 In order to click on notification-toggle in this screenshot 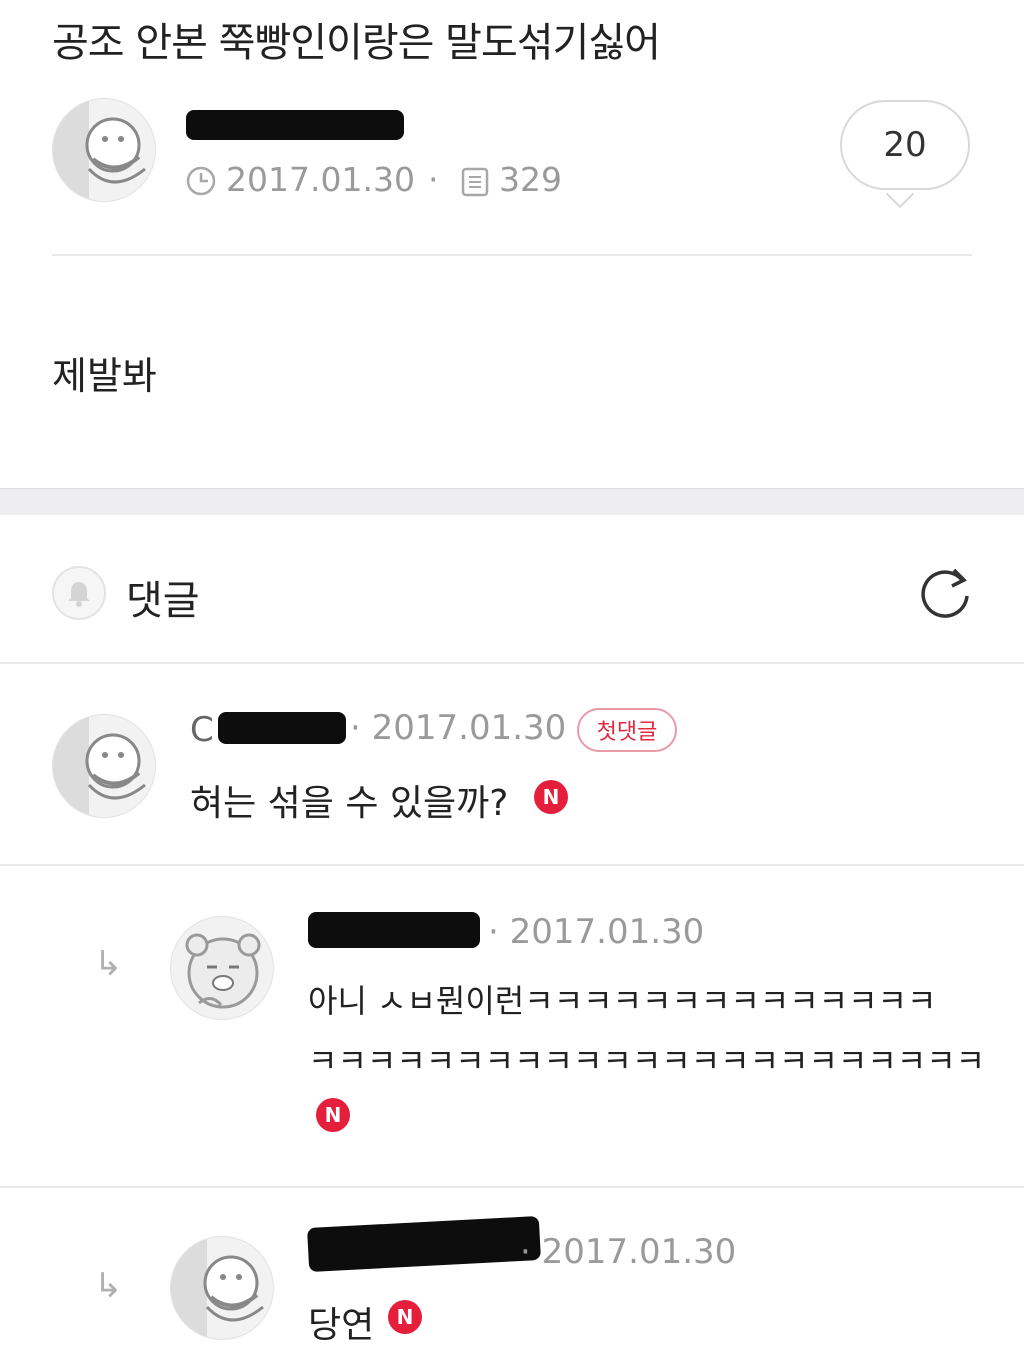, I will do `click(79, 593)`.